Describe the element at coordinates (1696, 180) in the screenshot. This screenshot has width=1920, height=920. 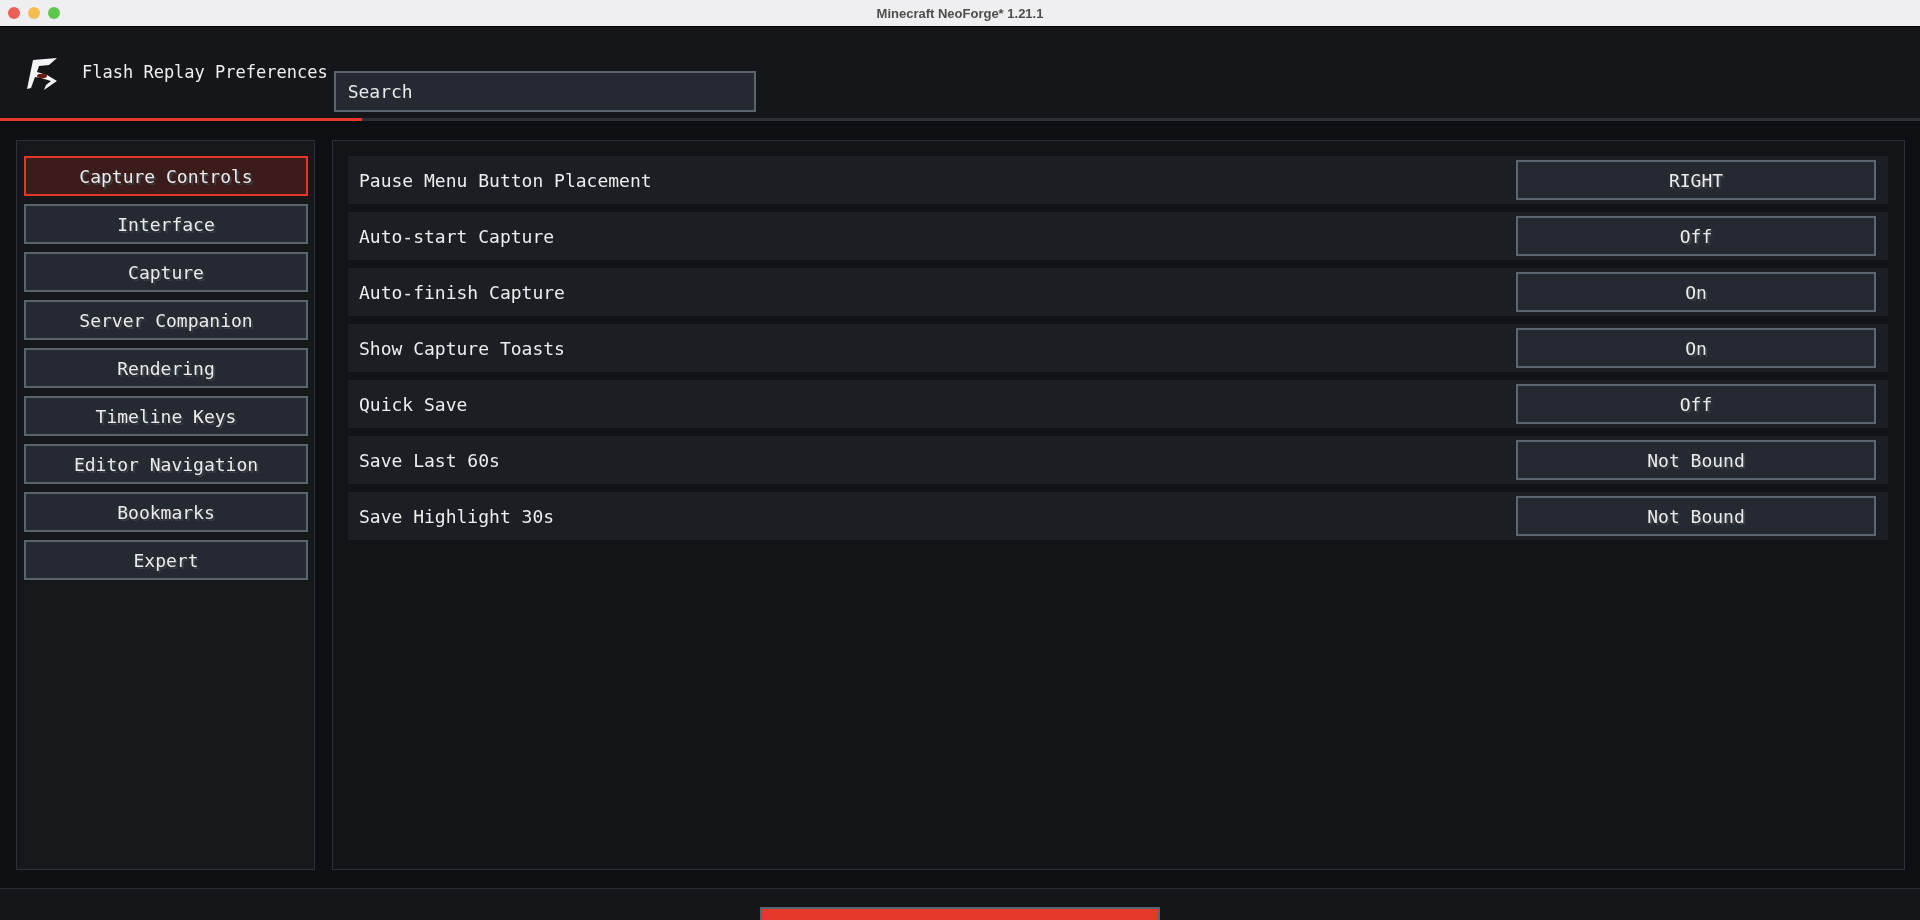
I see `value-button: RIGHT` at that location.